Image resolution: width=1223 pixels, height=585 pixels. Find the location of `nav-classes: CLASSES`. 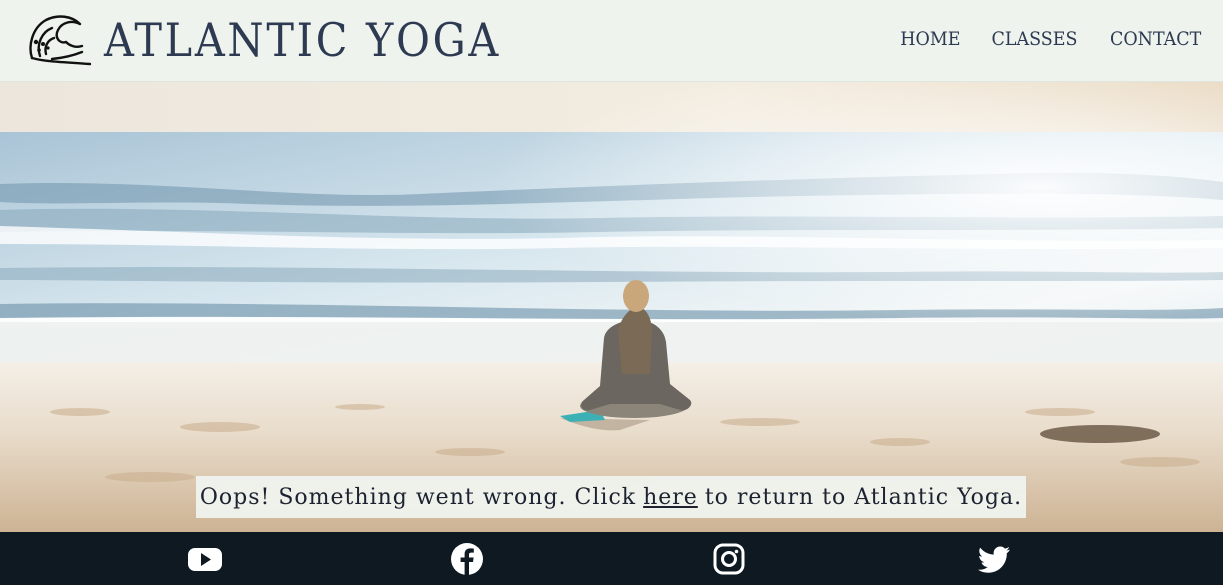

nav-classes: CLASSES is located at coordinates (1035, 39).